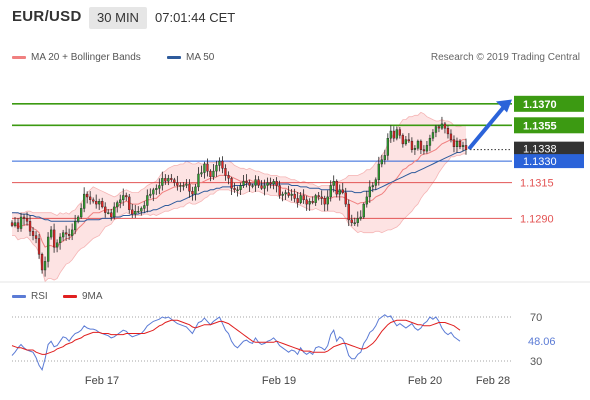  I want to click on rsi-tick-label: 70, so click(536, 318).